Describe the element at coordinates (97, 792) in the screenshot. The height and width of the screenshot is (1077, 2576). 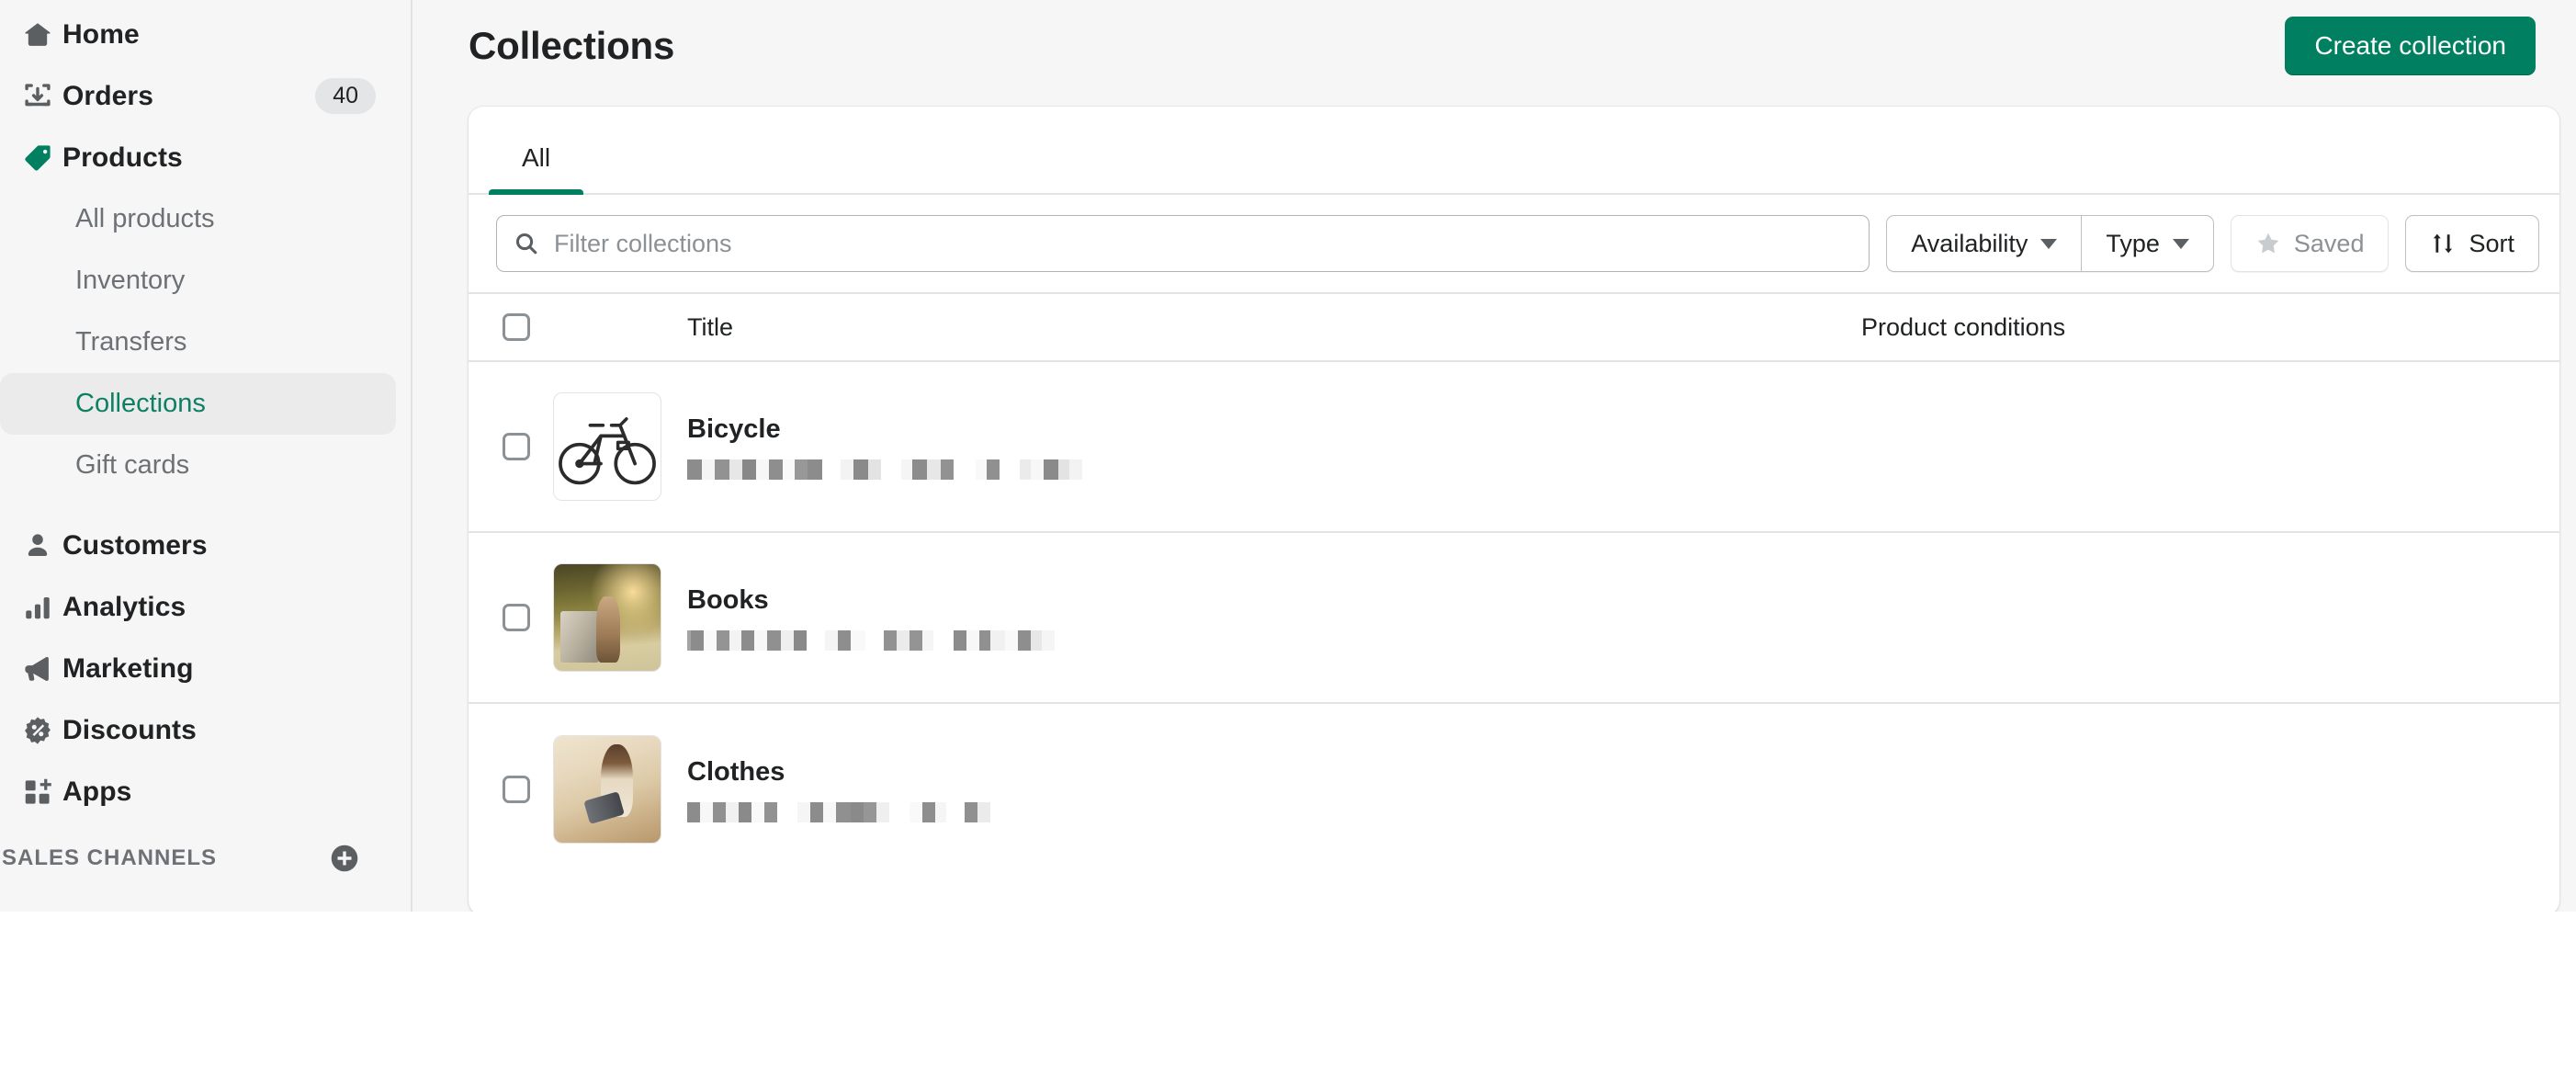
I see `sidebar-item-label: Apps` at that location.